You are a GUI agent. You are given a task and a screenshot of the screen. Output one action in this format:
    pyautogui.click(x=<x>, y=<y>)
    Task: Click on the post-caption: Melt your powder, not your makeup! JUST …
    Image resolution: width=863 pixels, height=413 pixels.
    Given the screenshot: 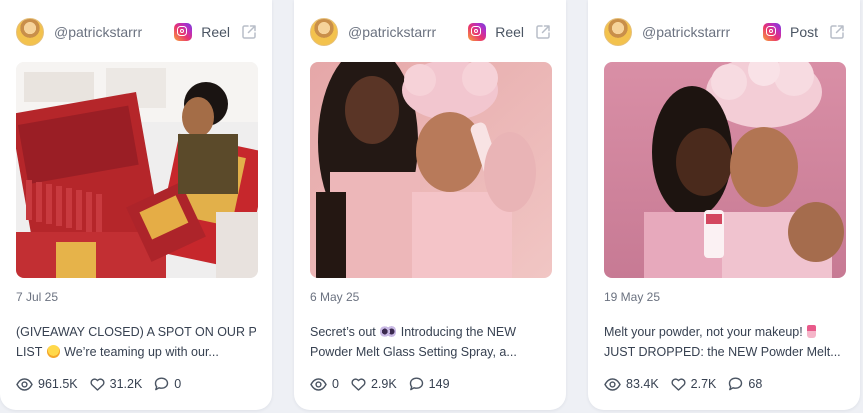 What is the action you would take?
    pyautogui.click(x=724, y=342)
    